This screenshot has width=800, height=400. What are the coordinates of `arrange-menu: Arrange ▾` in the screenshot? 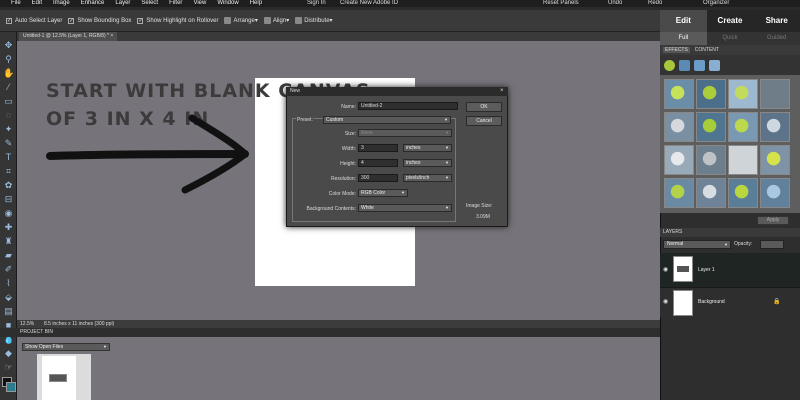 It's located at (241, 20).